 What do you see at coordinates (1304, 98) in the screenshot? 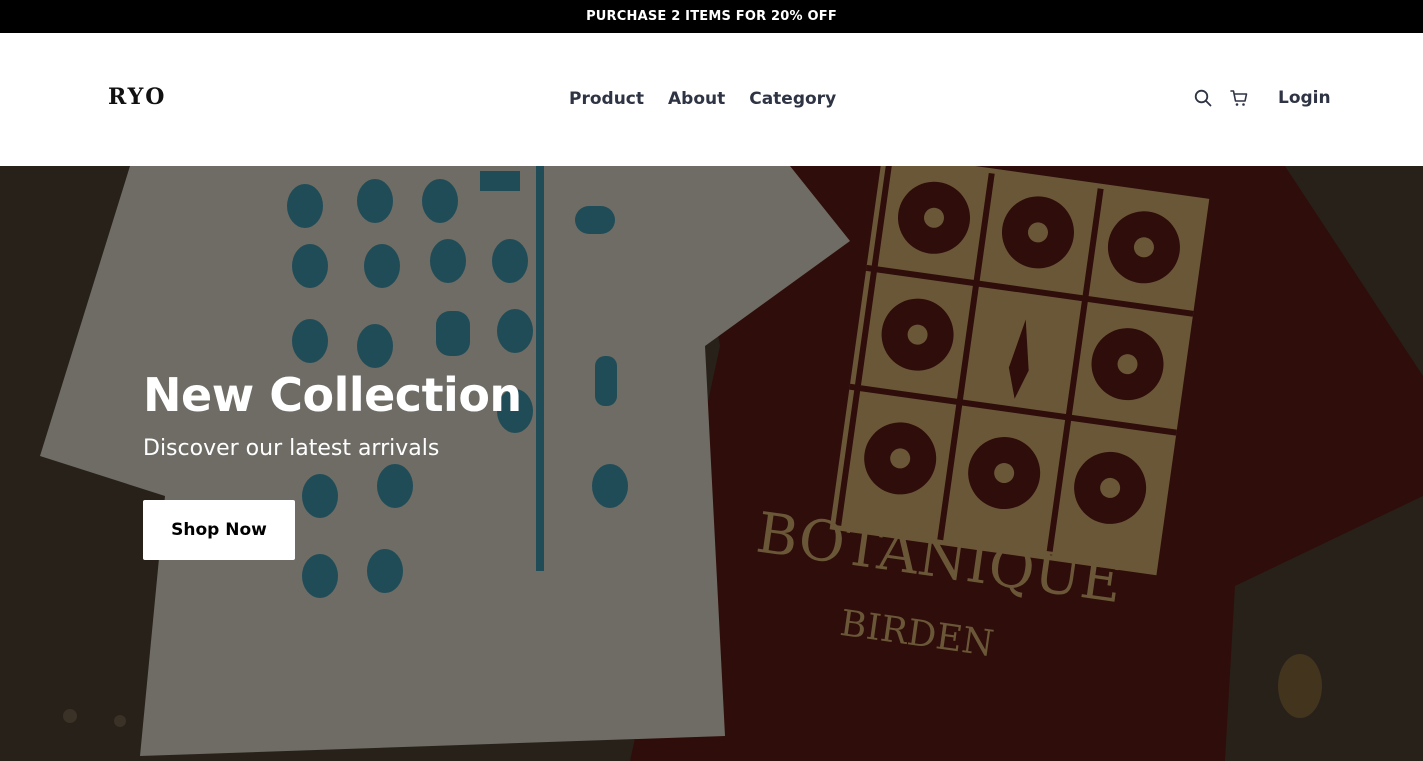
I see `login-link: Login` at bounding box center [1304, 98].